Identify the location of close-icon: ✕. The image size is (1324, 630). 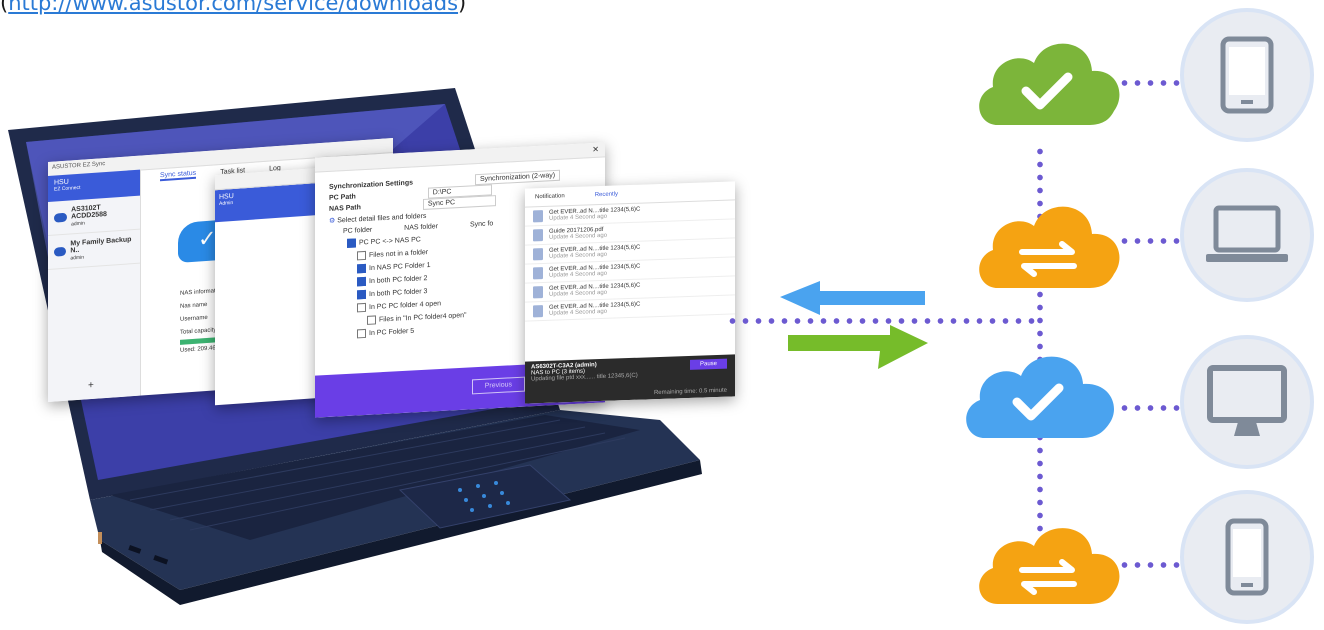
(595, 149).